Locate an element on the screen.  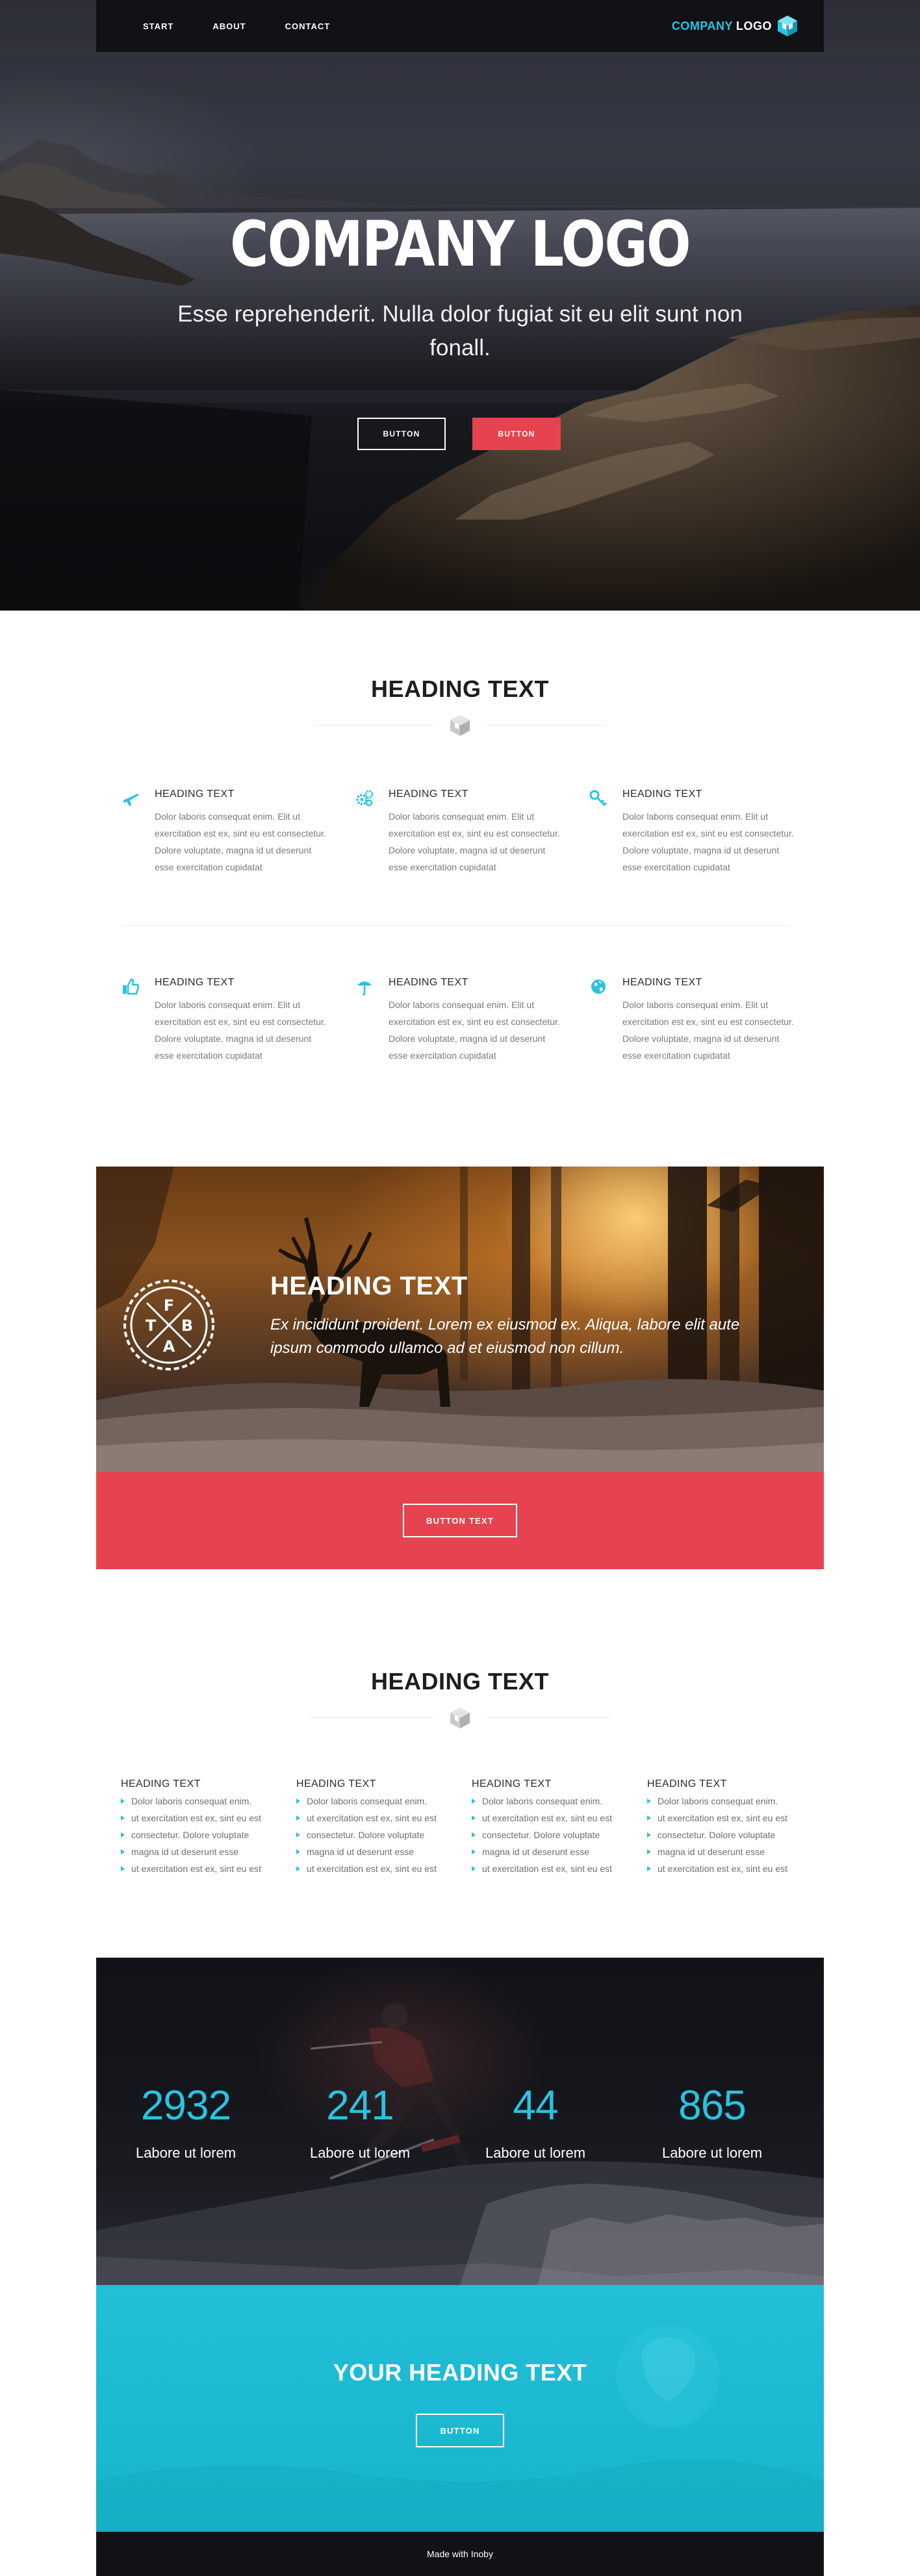
footer-credit: Made with Inoby is located at coordinates (460, 2554).